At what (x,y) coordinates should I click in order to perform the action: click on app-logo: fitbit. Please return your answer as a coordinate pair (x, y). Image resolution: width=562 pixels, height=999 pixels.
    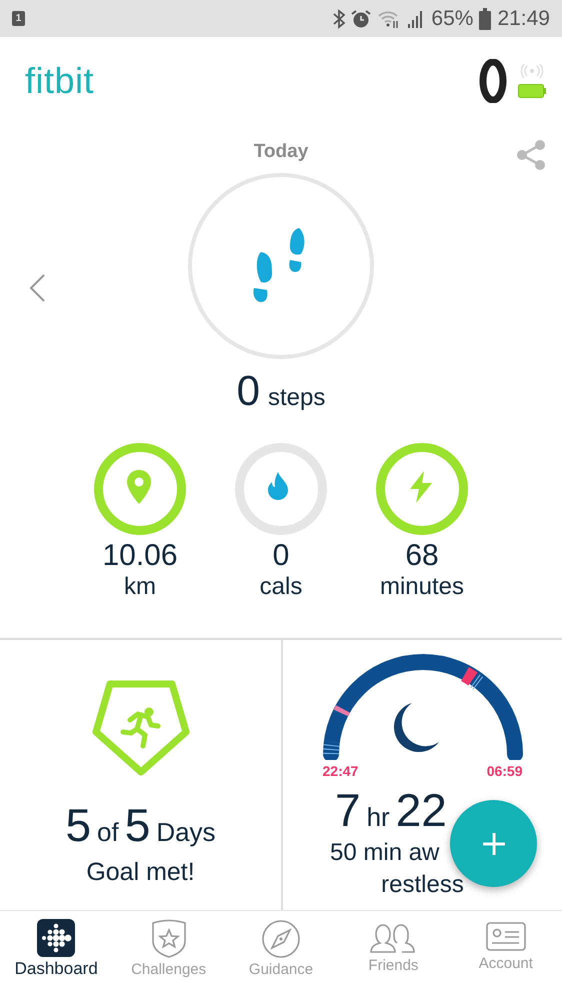
    Looking at the image, I should click on (59, 81).